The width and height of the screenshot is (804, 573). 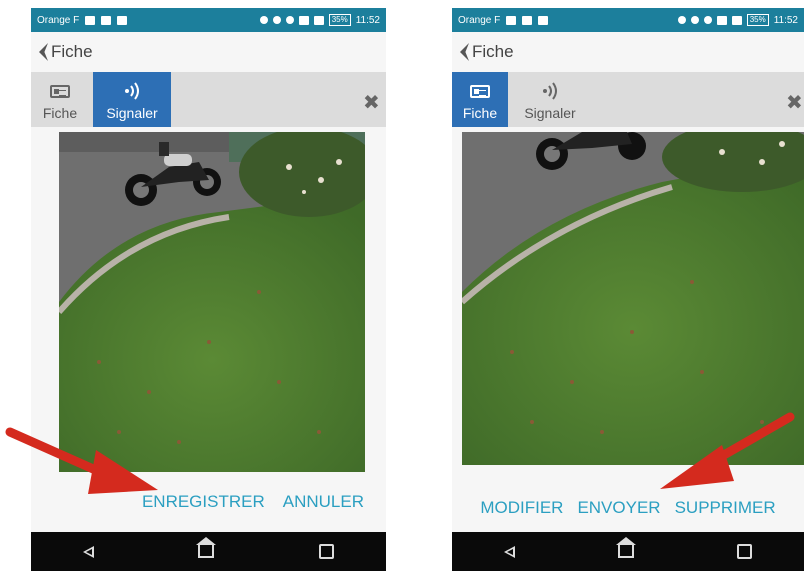 I want to click on send-button: ENVOYER, so click(x=618, y=508).